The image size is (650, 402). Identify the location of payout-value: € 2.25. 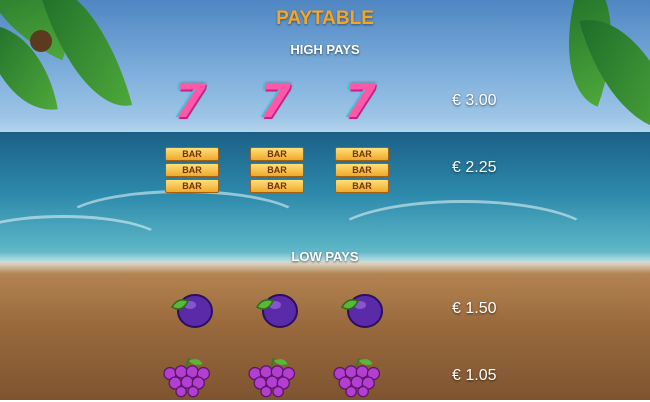
(474, 167).